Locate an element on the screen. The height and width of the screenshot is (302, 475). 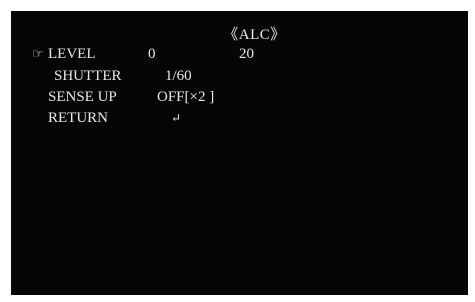
menu-item-label: LEVEL is located at coordinates (72, 54).